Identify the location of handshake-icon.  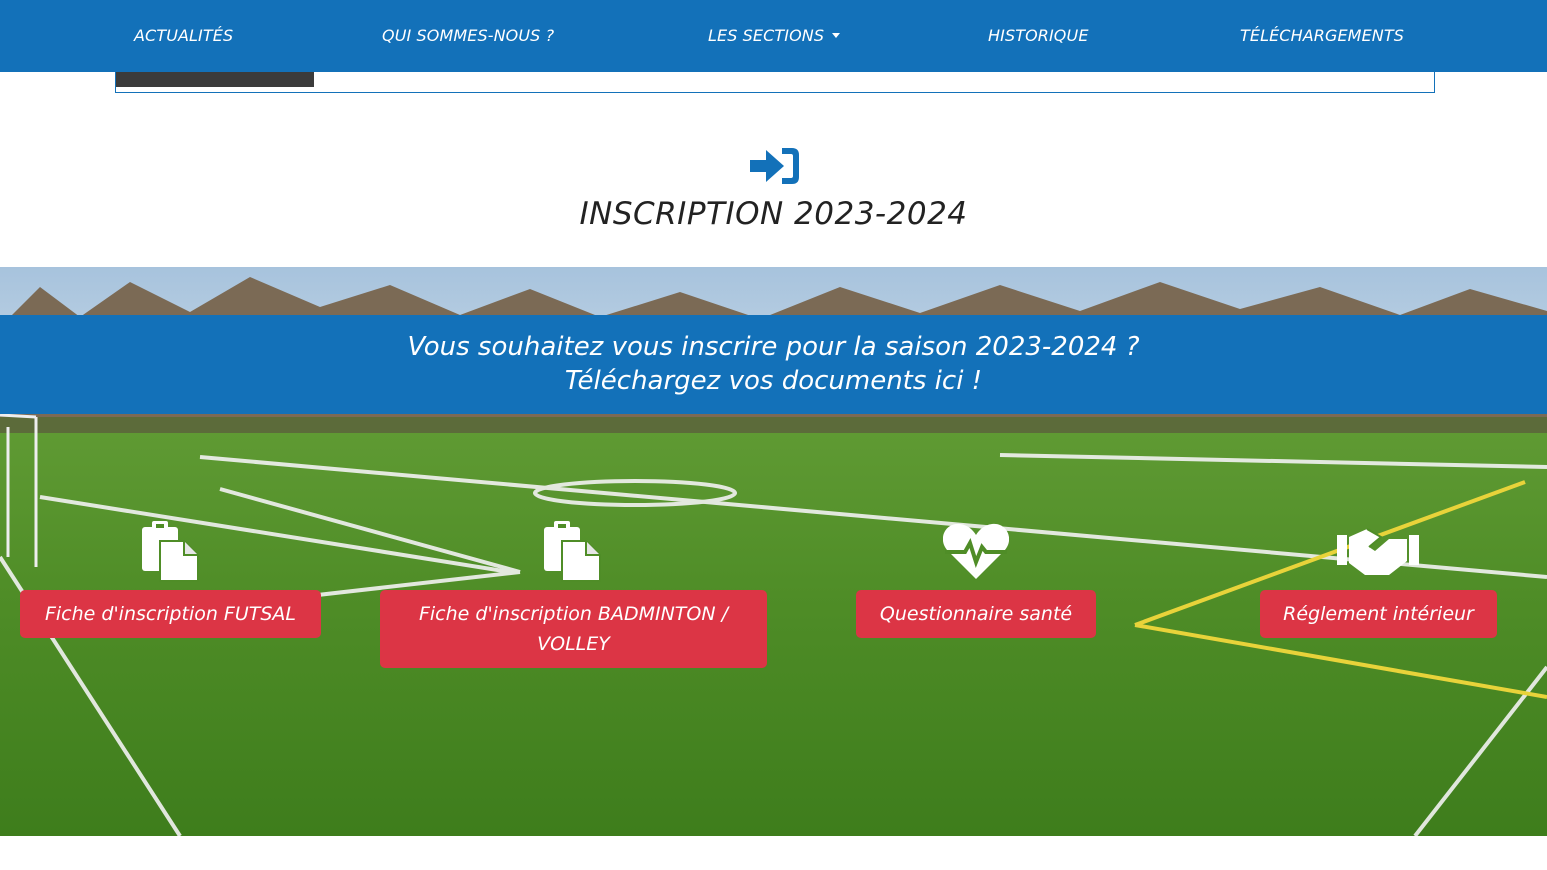
(1378, 551).